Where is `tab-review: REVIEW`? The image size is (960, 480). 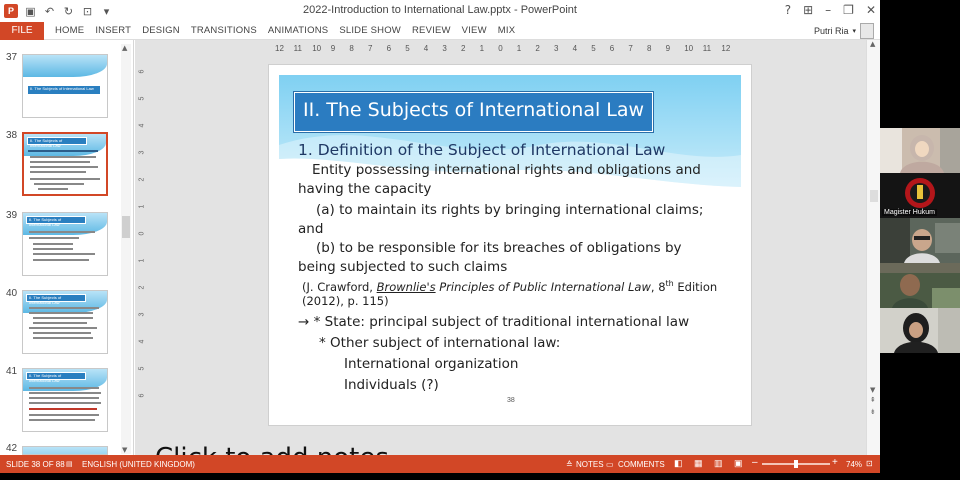 tab-review: REVIEW is located at coordinates (431, 30).